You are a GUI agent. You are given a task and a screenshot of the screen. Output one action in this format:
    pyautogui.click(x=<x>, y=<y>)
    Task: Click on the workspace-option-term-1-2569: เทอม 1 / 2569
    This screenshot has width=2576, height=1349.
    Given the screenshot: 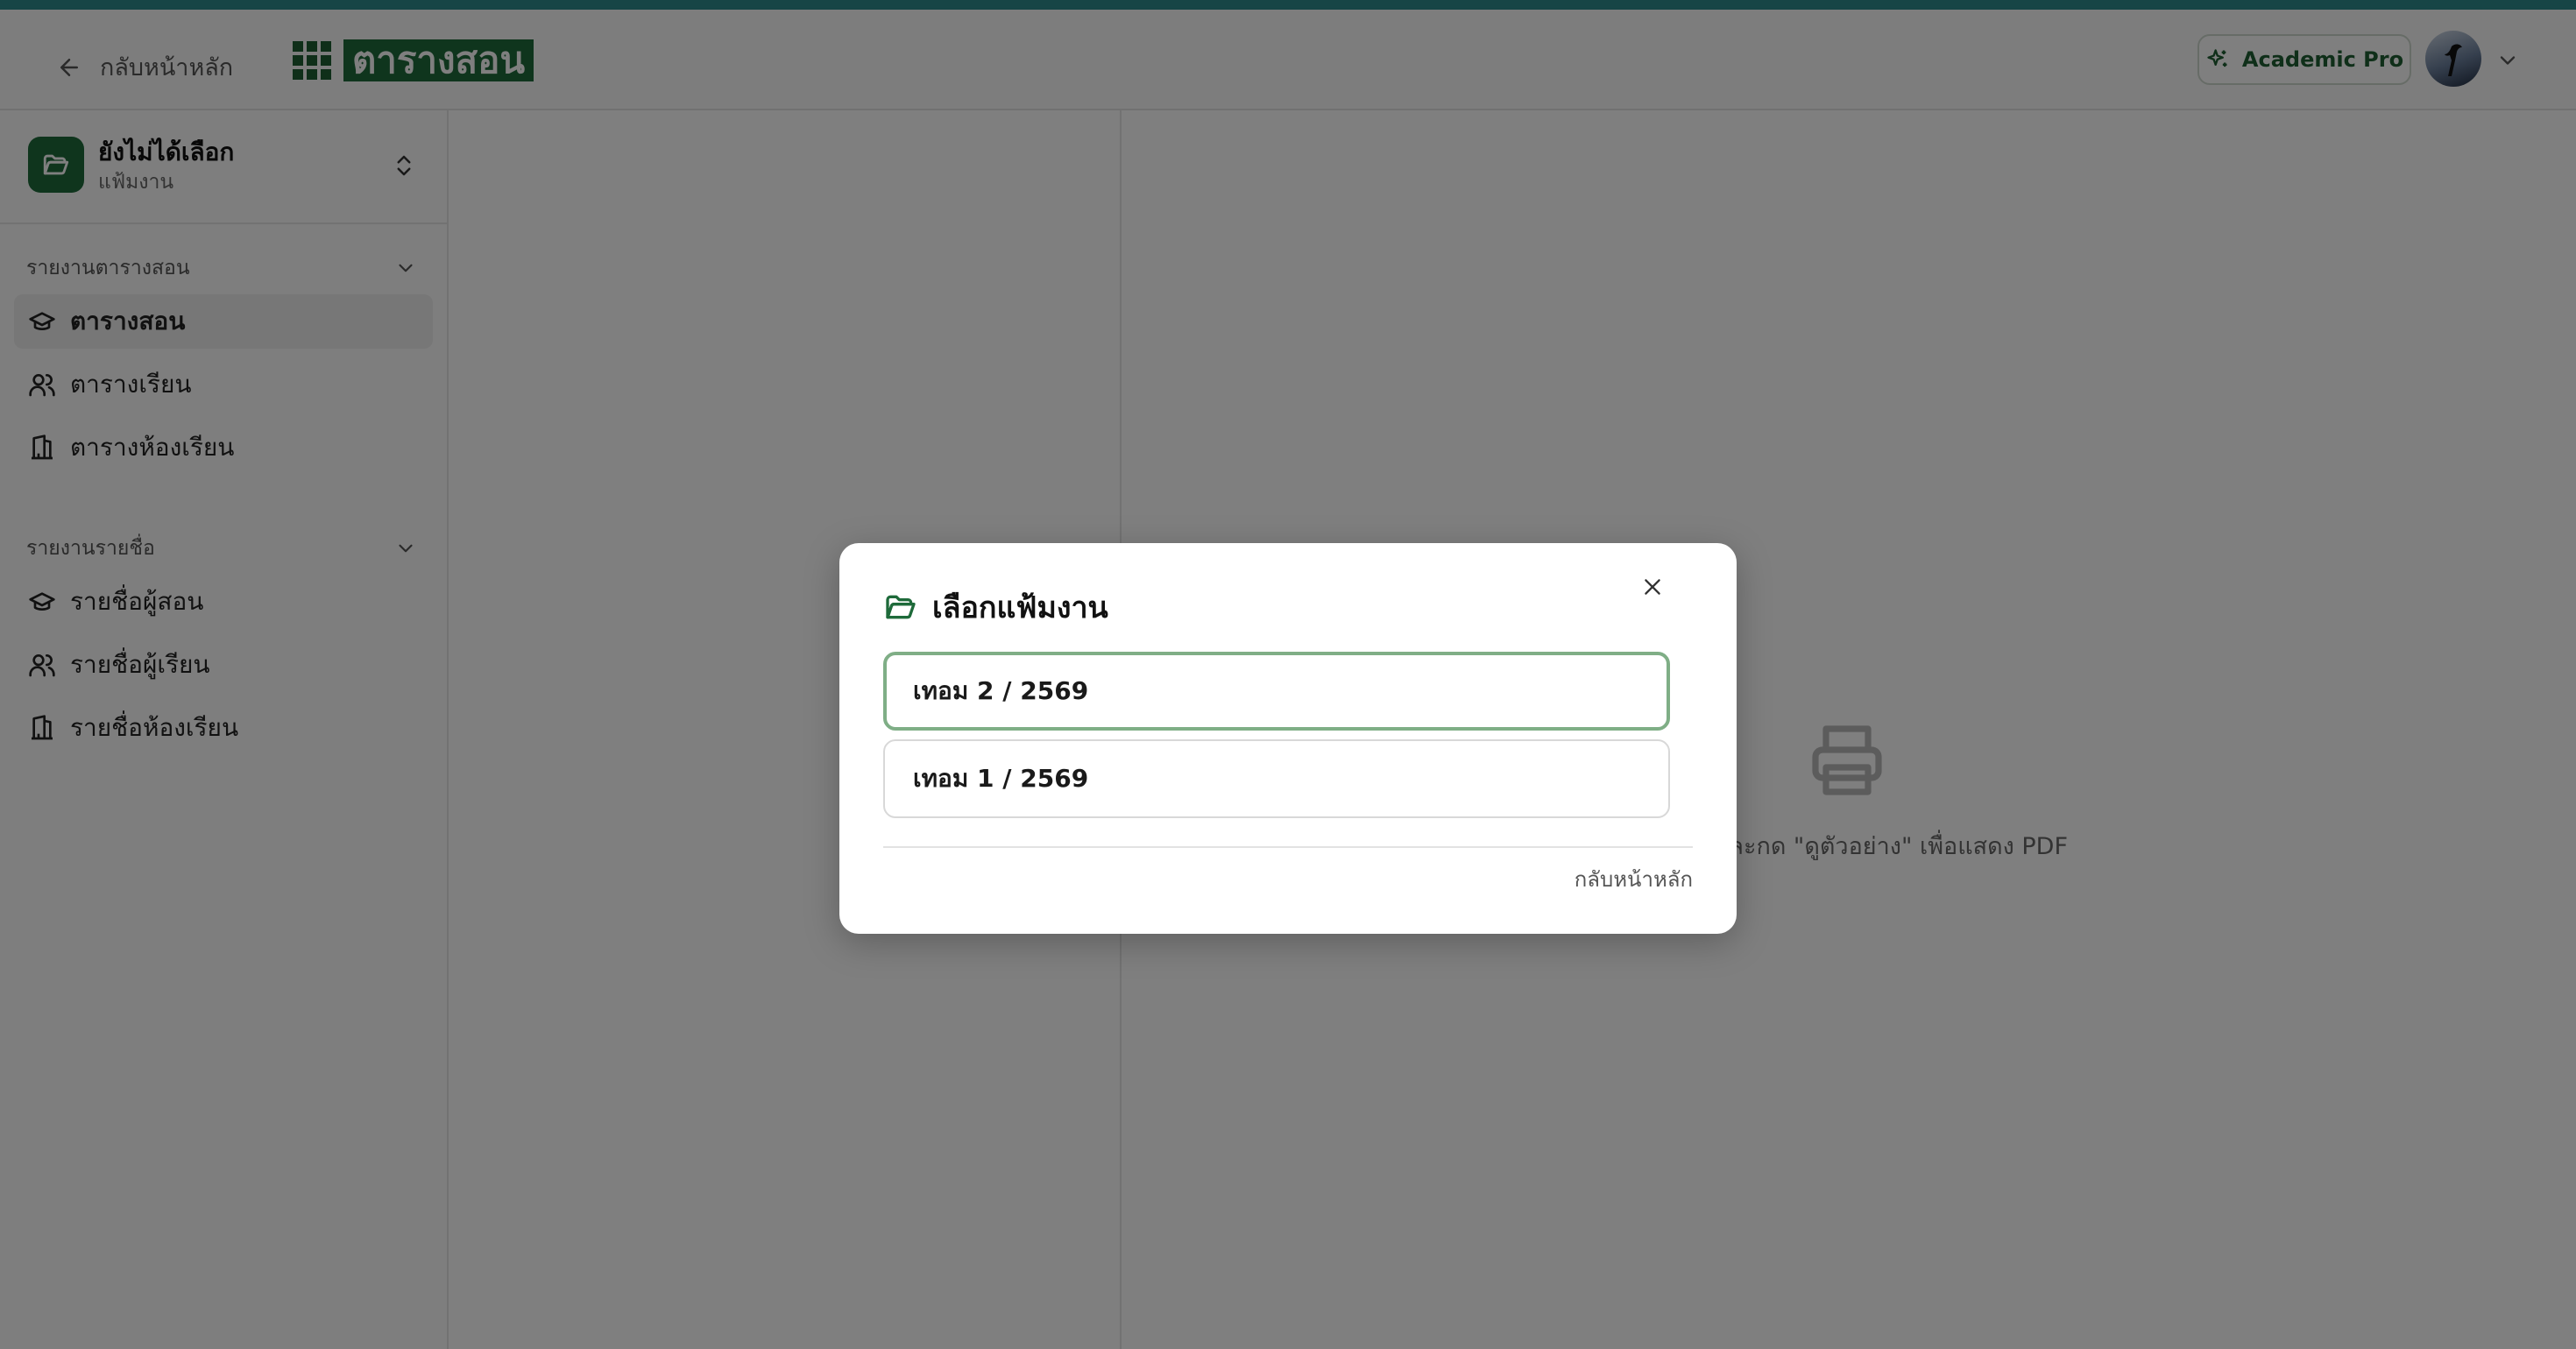 What is the action you would take?
    pyautogui.click(x=1276, y=778)
    